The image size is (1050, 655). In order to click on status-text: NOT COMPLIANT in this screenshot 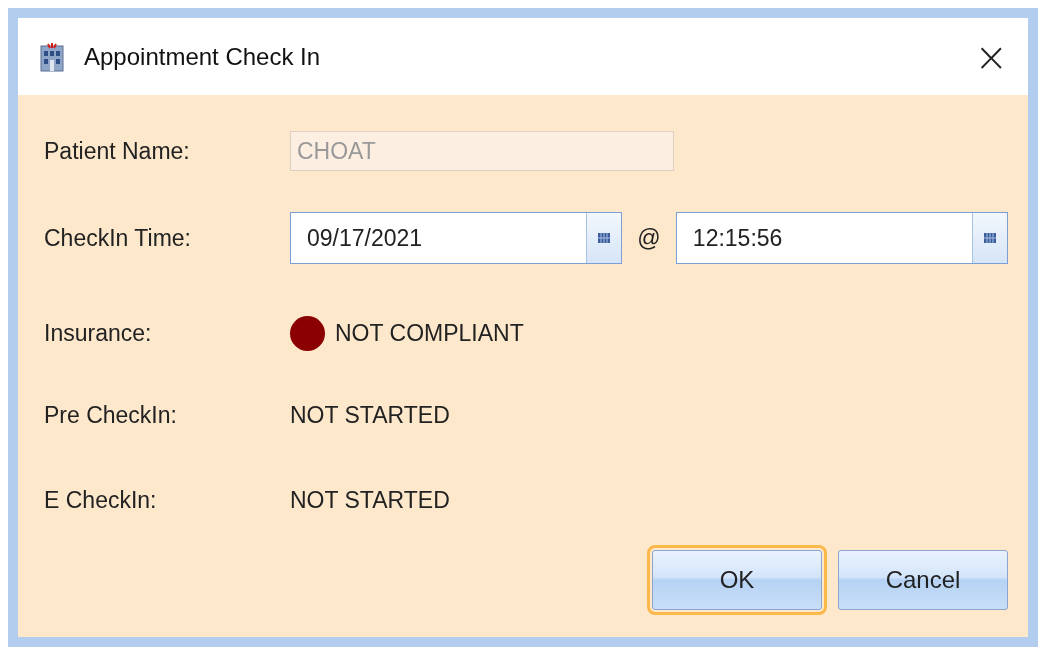, I will do `click(429, 333)`.